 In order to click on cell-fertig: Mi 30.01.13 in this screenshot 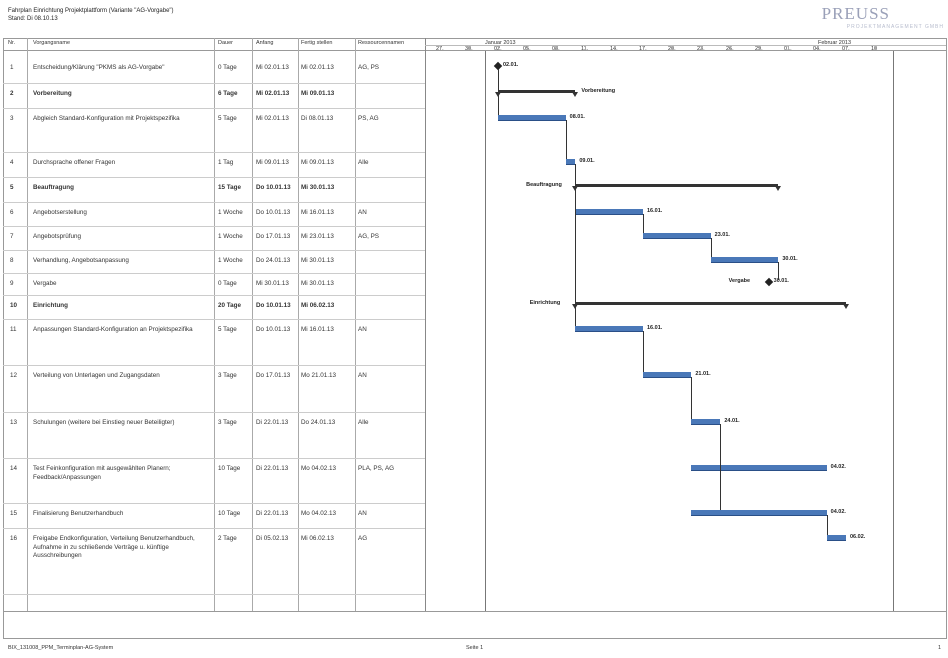, I will do `click(317, 260)`.